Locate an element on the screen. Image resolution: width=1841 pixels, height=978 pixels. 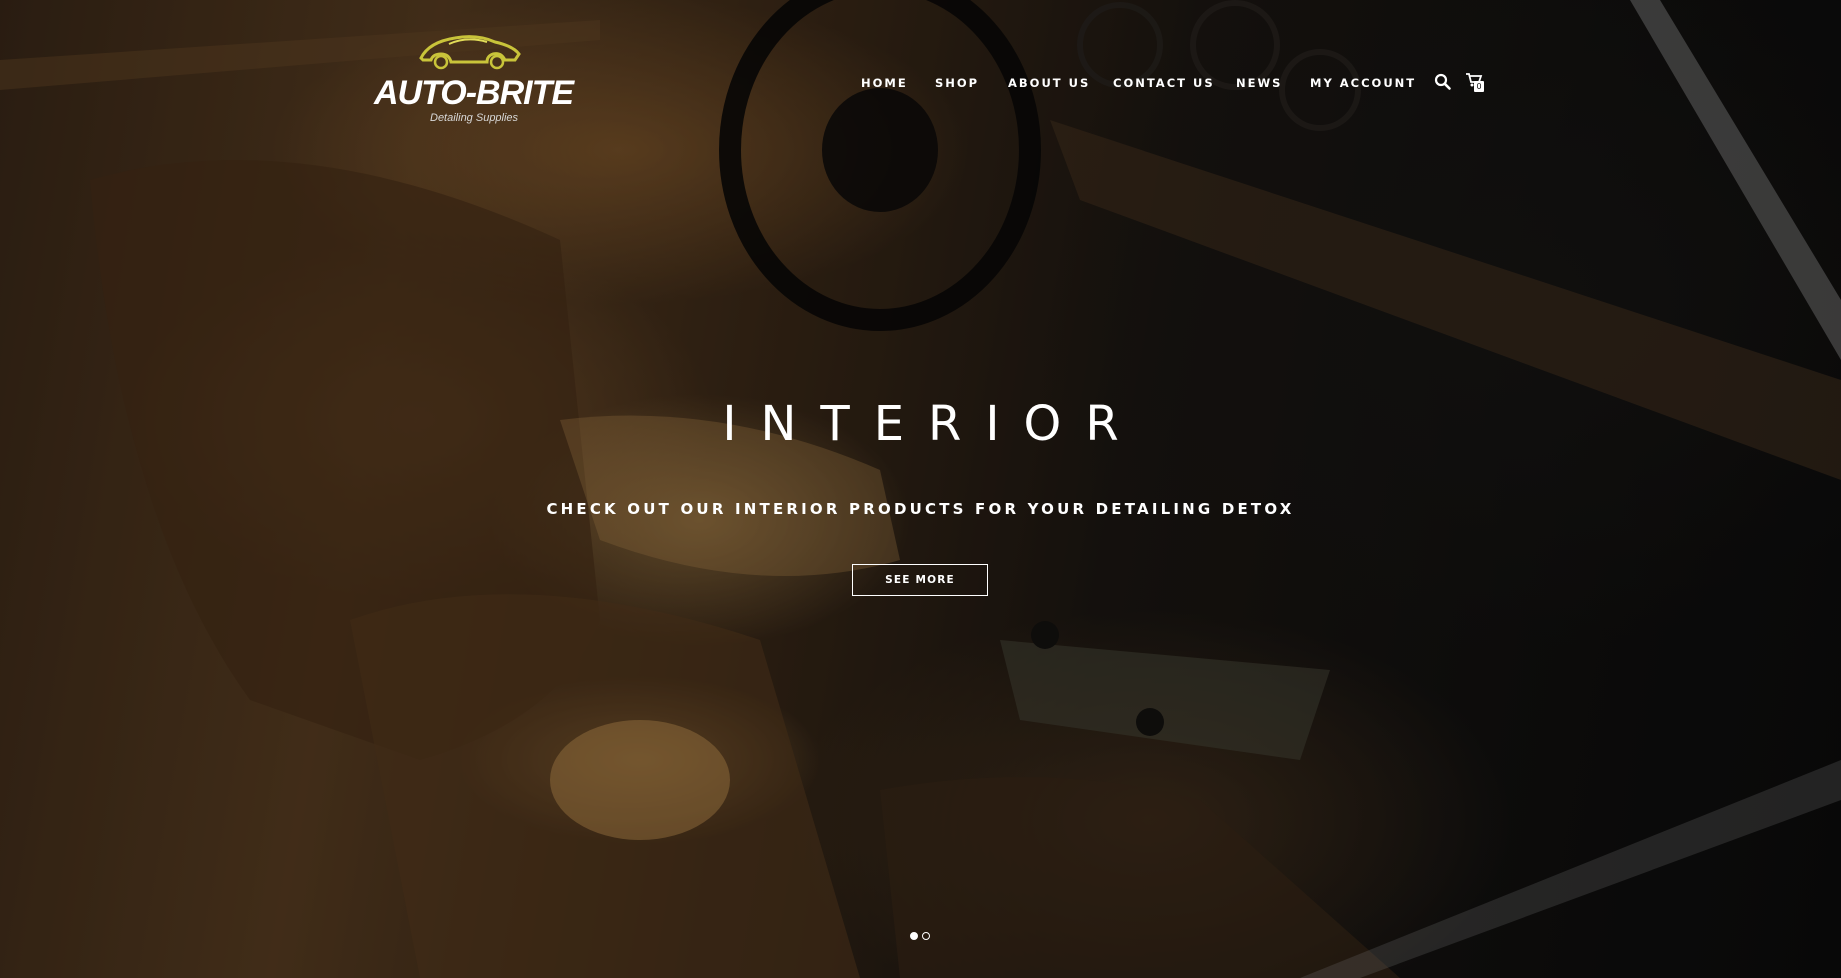
nav-item-shop: SHOP is located at coordinates (957, 83).